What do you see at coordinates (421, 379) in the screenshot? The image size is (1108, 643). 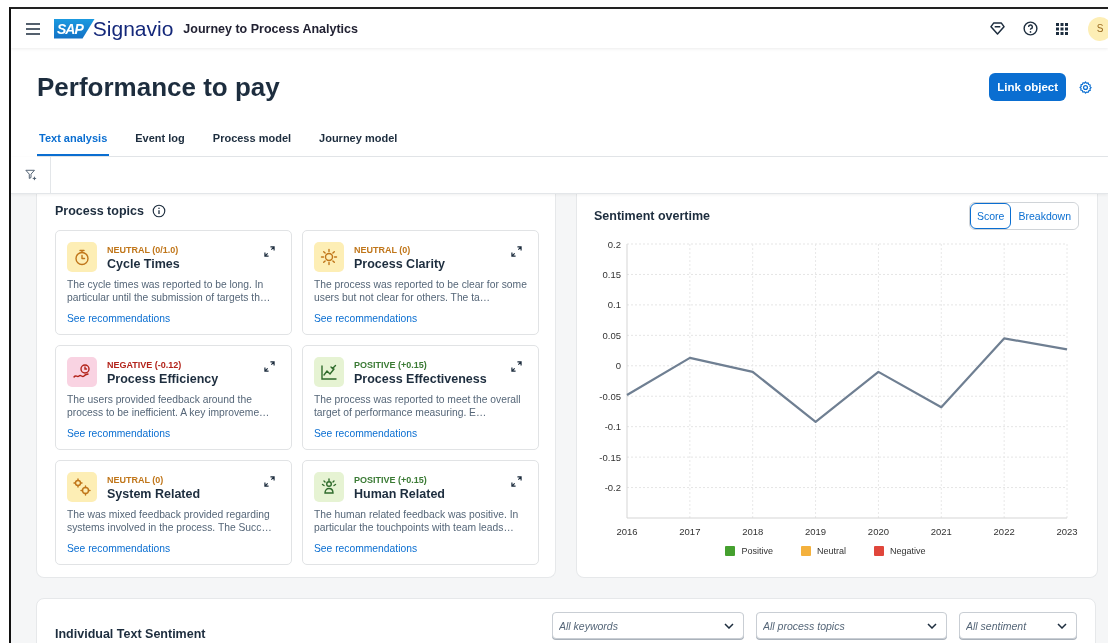 I see `topic-title: Process Effectiveness` at bounding box center [421, 379].